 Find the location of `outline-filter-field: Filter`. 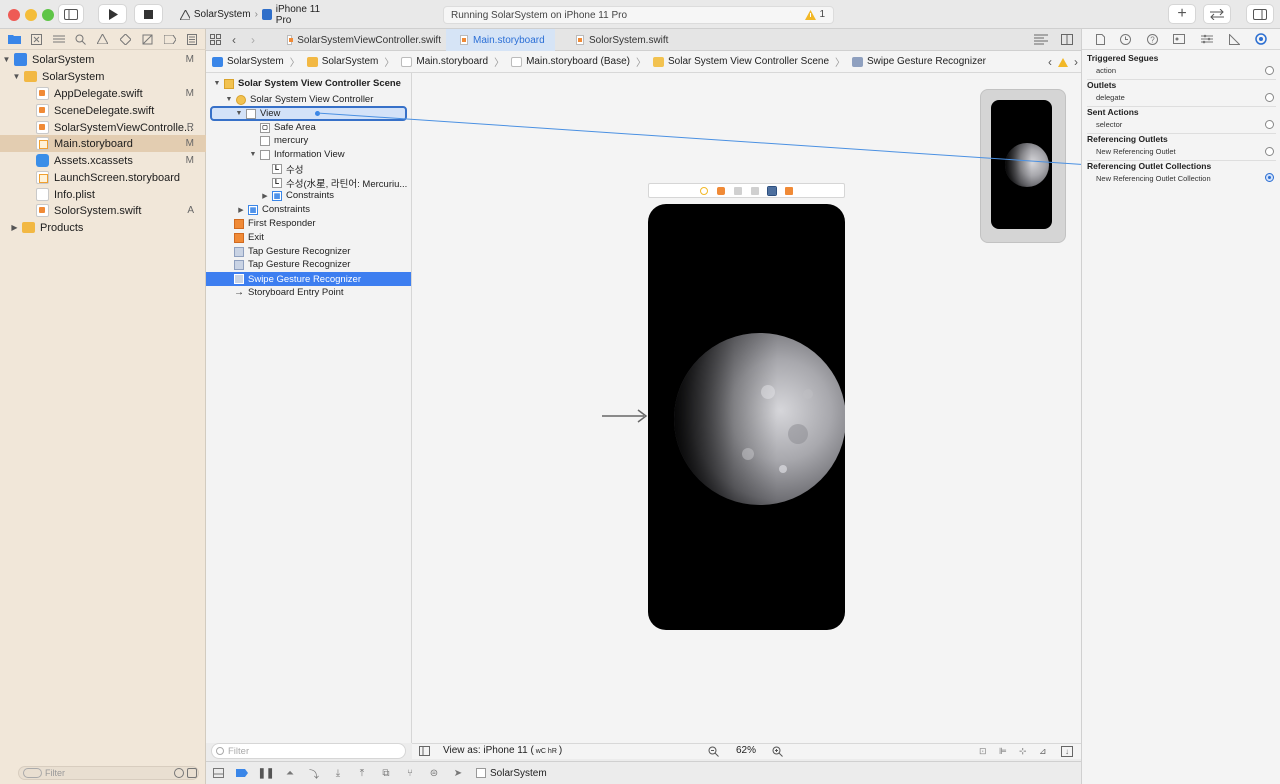

outline-filter-field: Filter is located at coordinates (308, 751).